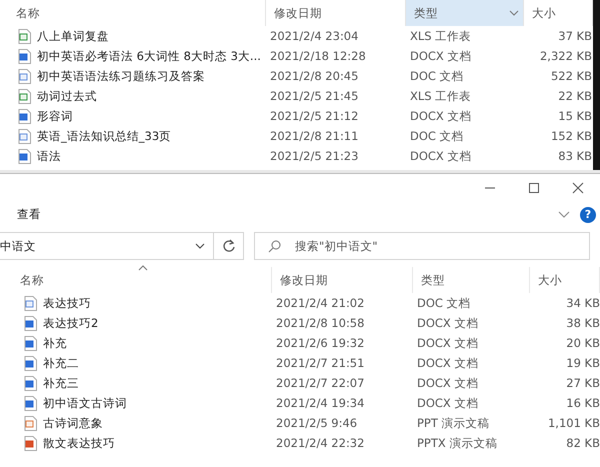 Image resolution: width=600 pixels, height=467 pixels. I want to click on modified-date: 2021/2/5 21:45, so click(315, 96).